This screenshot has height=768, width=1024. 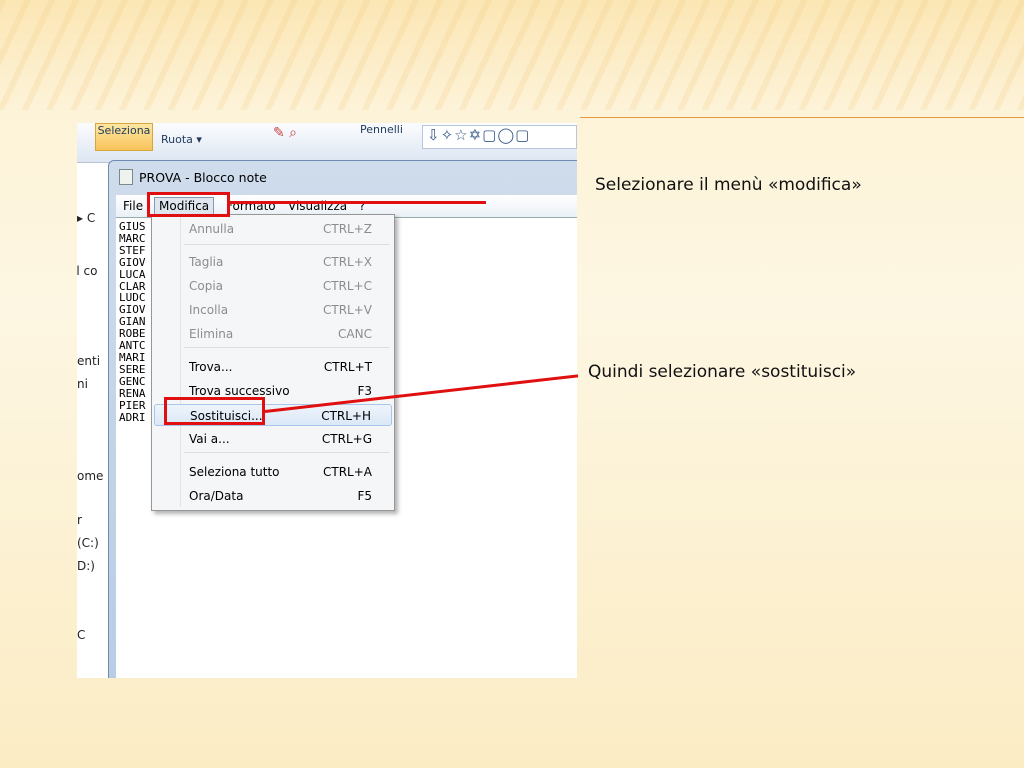 I want to click on menu-item-label: Incolla, so click(x=209, y=310).